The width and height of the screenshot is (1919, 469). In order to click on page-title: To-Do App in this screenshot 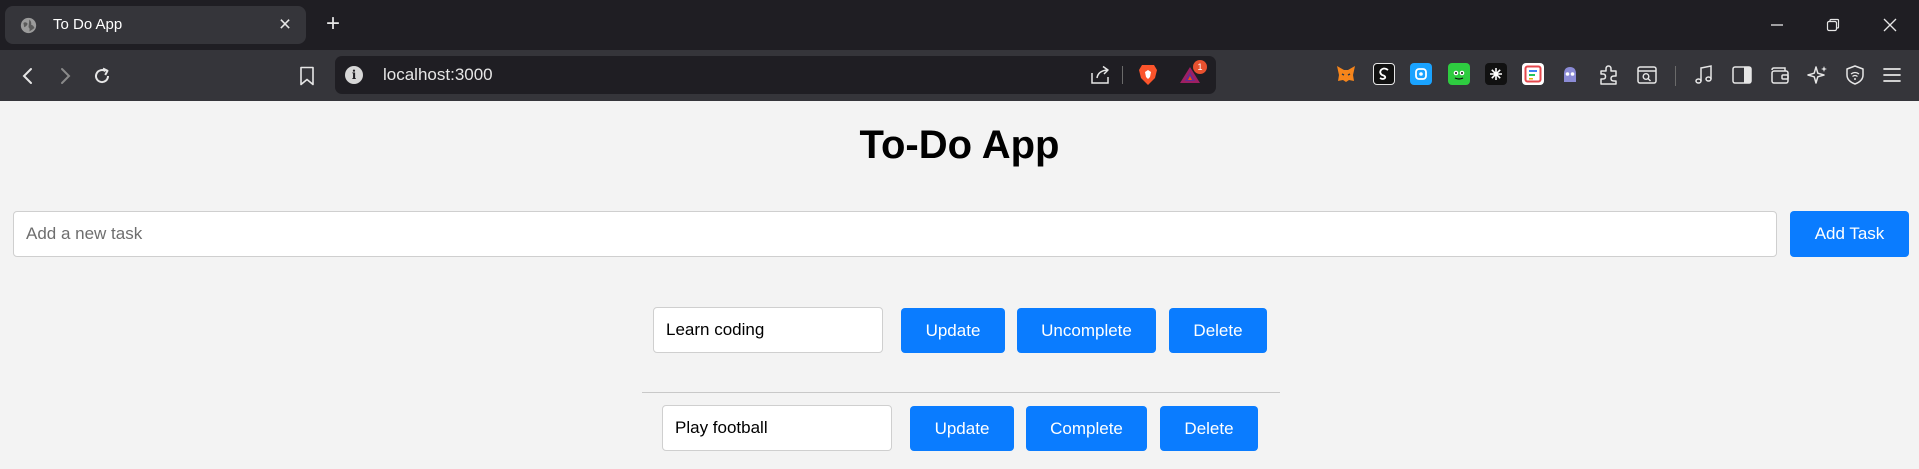, I will do `click(959, 145)`.